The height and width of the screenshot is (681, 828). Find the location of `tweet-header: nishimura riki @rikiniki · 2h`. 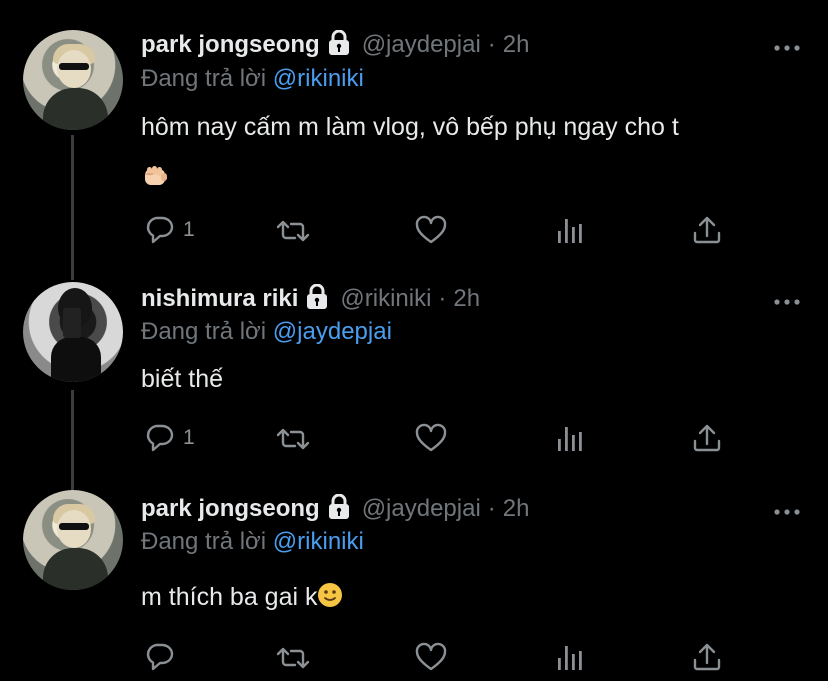

tweet-header: nishimura riki @rikiniki · 2h is located at coordinates (310, 299).